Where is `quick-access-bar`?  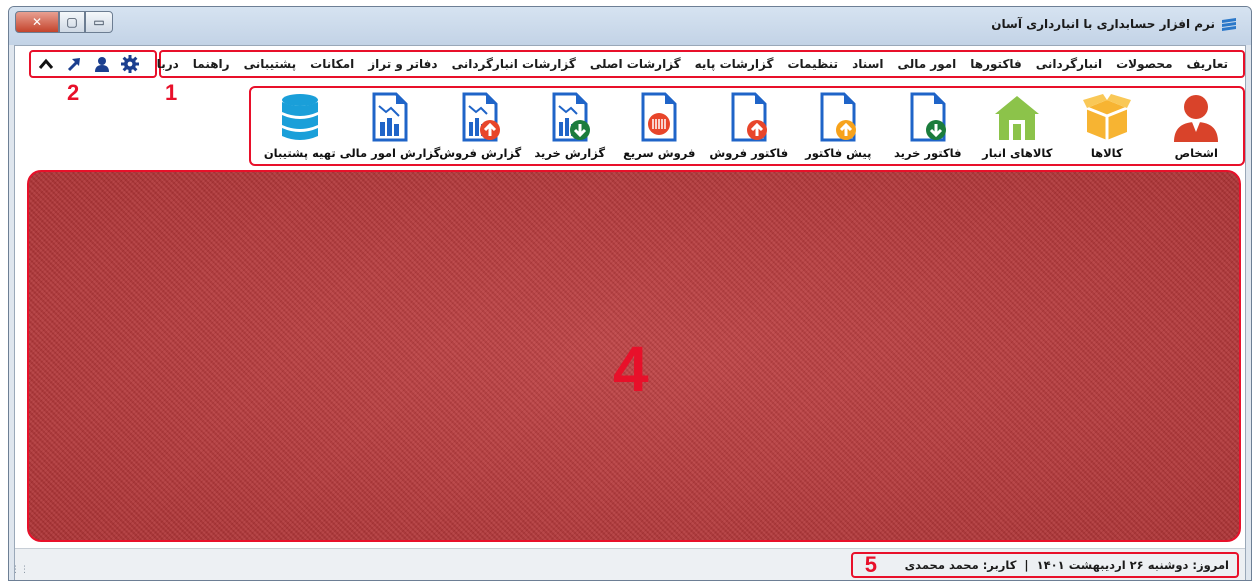 quick-access-bar is located at coordinates (93, 64).